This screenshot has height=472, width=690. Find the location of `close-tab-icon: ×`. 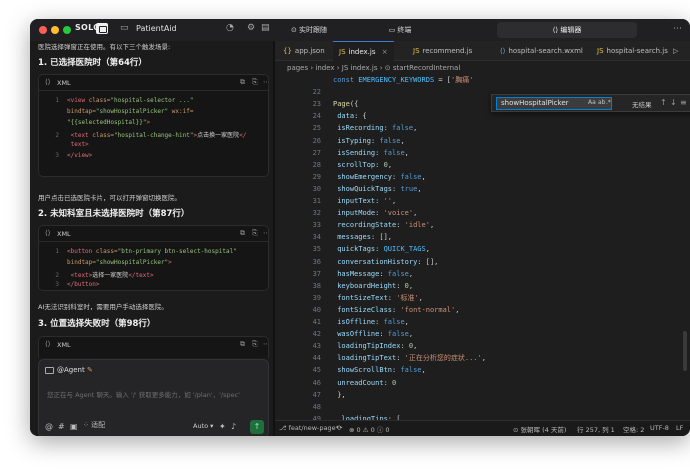

close-tab-icon: × is located at coordinates (385, 52).